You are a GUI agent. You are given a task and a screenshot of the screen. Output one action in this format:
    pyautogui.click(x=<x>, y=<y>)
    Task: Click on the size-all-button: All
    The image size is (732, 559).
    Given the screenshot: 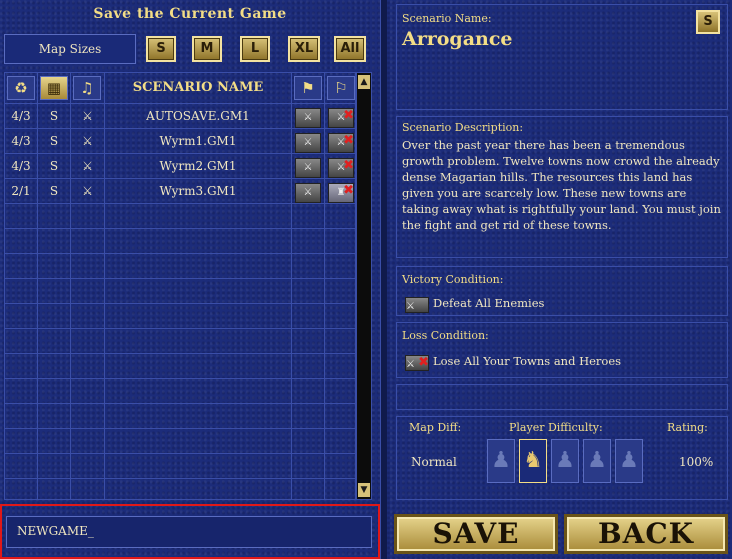 What is the action you would take?
    pyautogui.click(x=350, y=49)
    